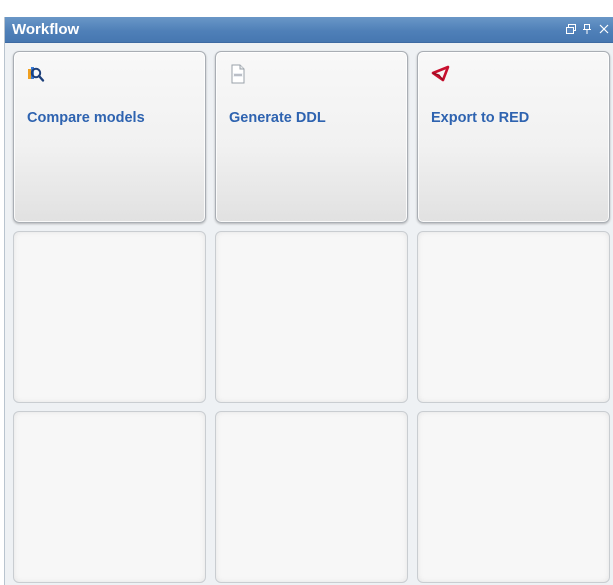 The height and width of the screenshot is (585, 613). Describe the element at coordinates (109, 137) in the screenshot. I see `compare-models-tile: Compare models` at that location.